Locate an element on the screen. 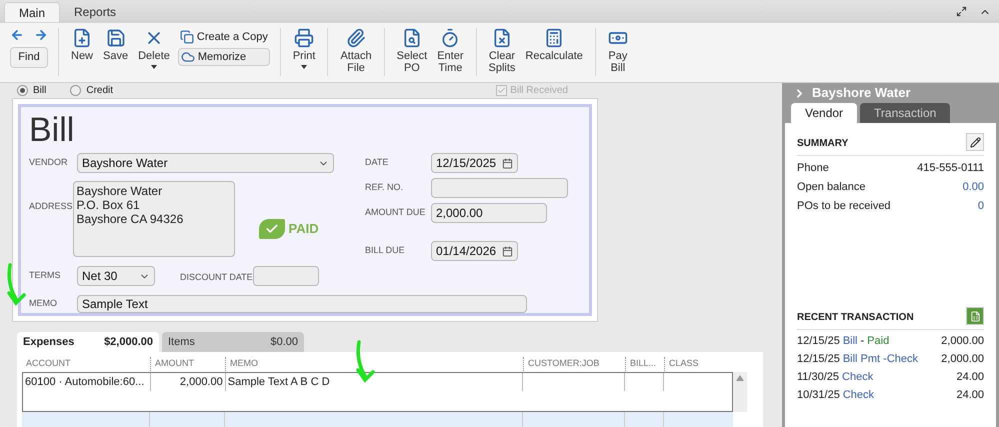 The image size is (999, 427). section-heading: SUMMARY is located at coordinates (822, 144).